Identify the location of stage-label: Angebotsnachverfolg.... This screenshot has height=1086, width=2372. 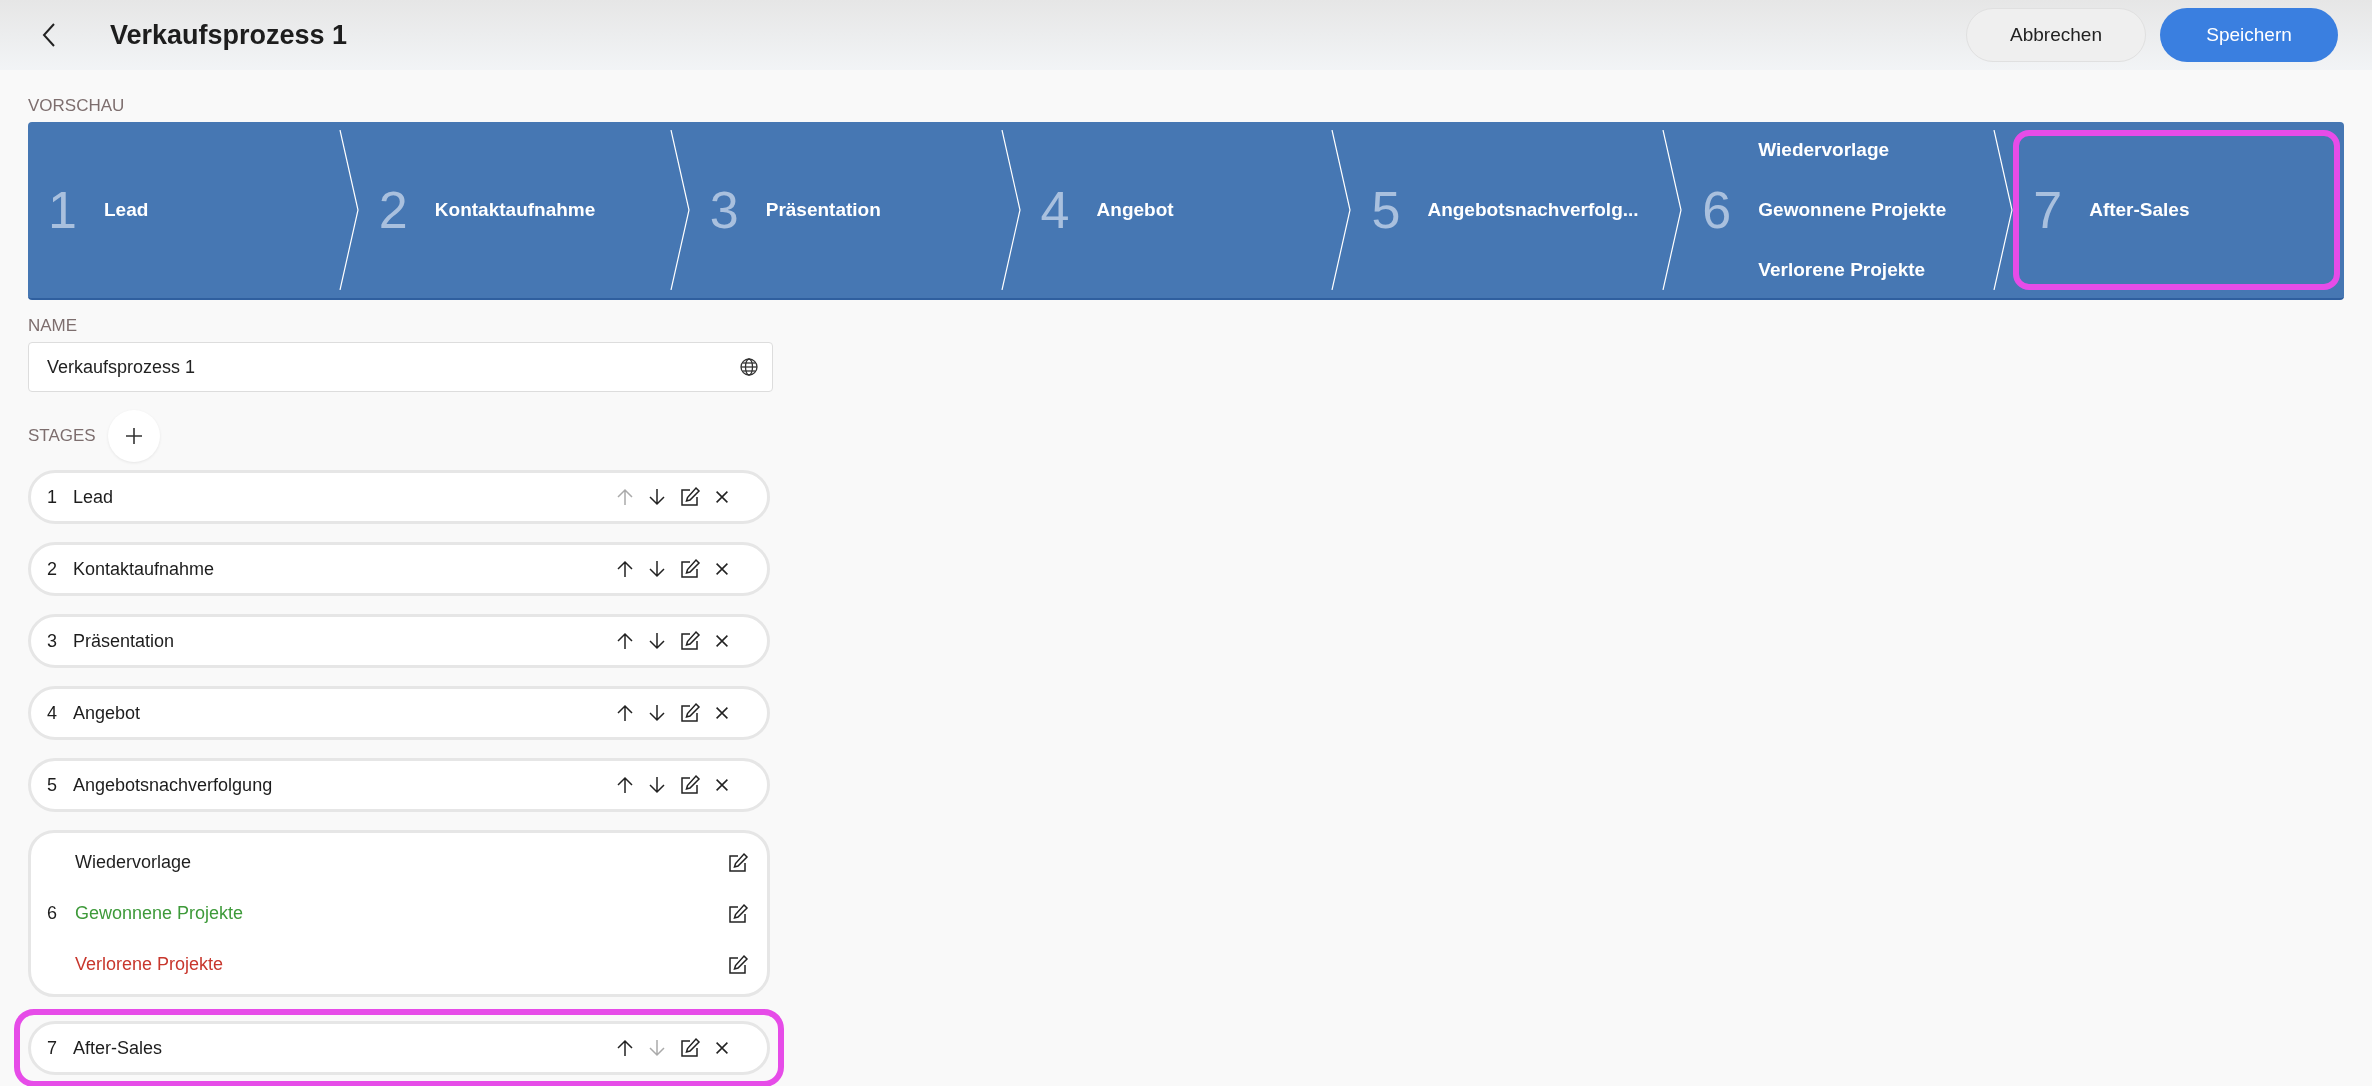
(1533, 210).